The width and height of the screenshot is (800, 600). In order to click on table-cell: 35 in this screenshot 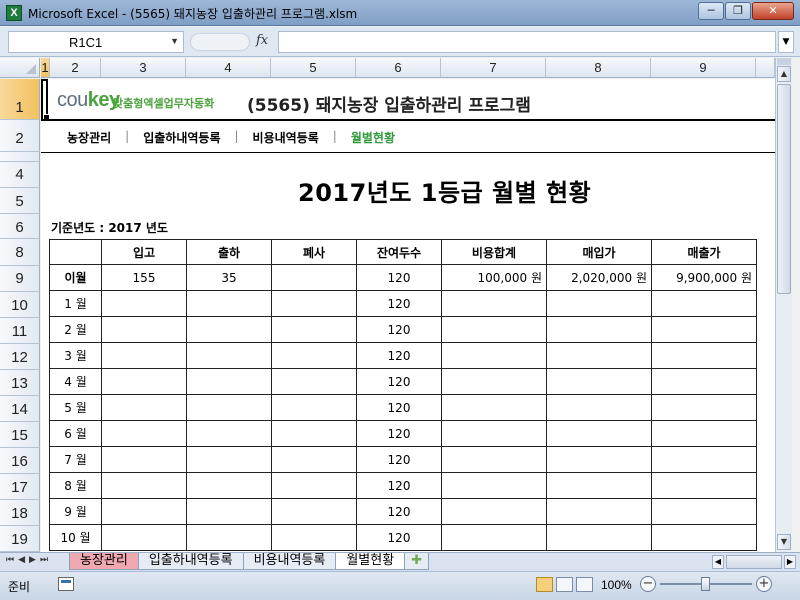, I will do `click(229, 277)`.